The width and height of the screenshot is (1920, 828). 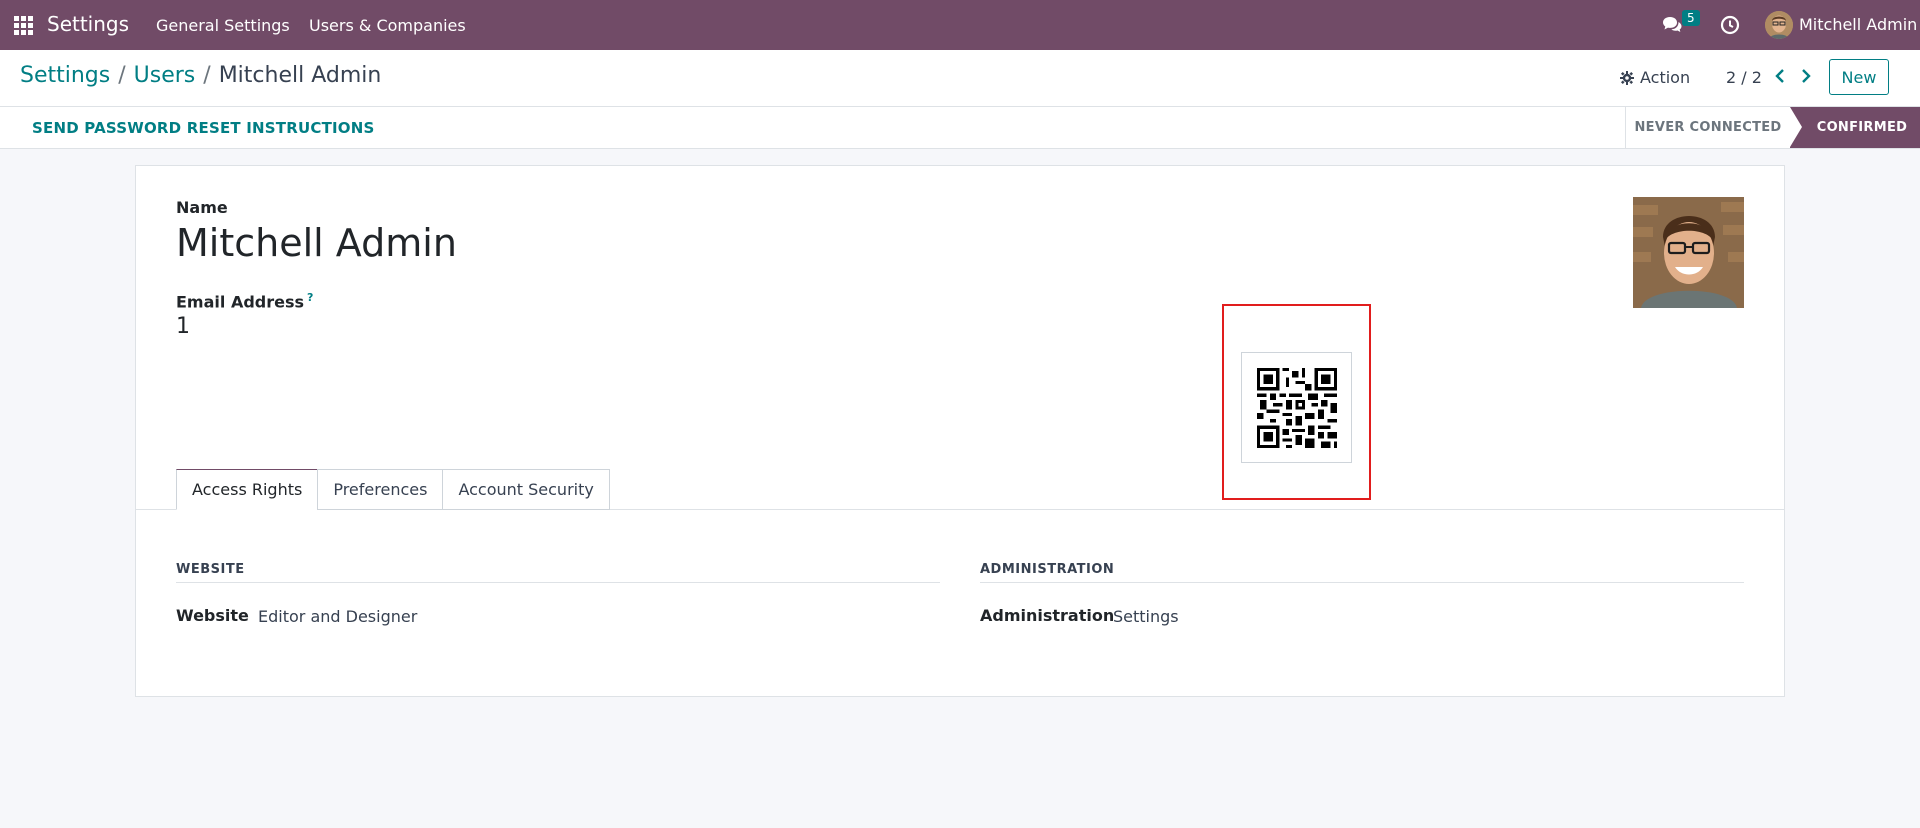 I want to click on chat-icon, so click(x=1672, y=25).